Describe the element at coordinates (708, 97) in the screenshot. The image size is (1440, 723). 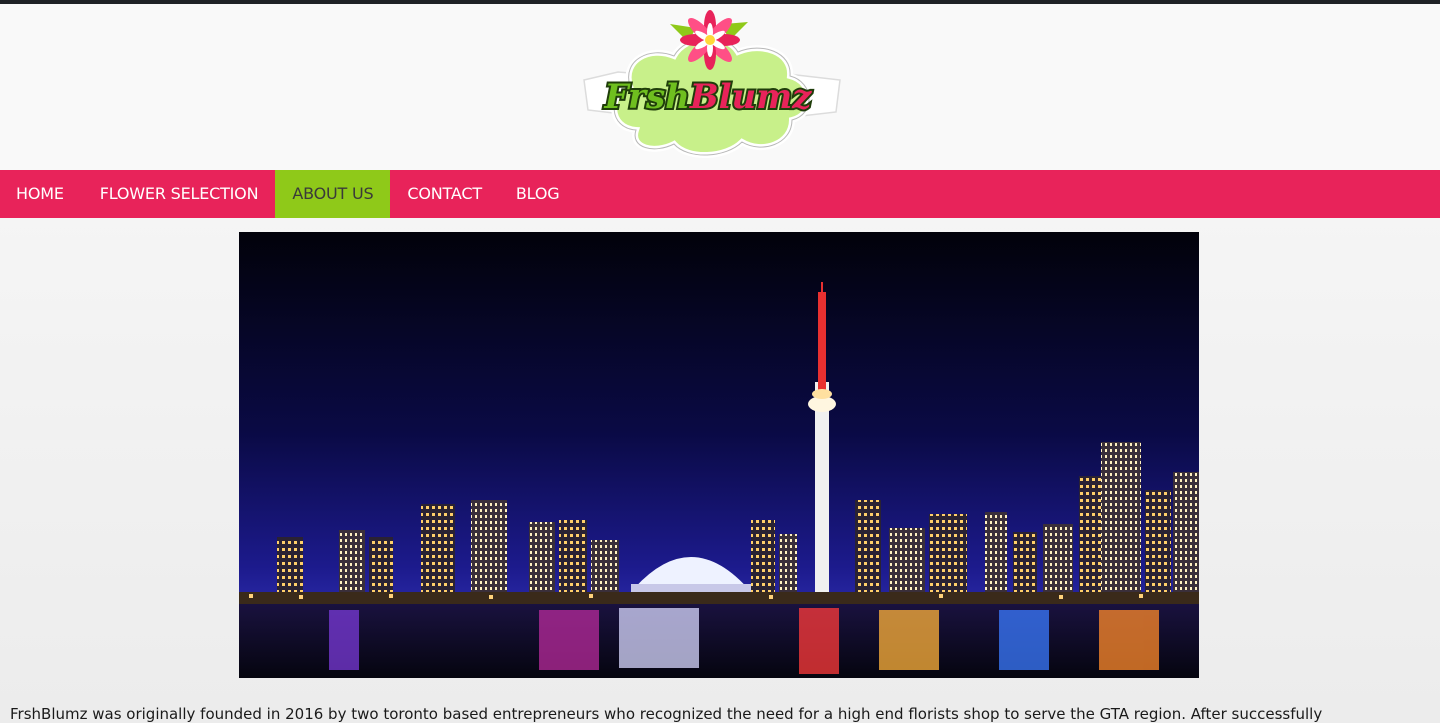
I see `svg-text: FrshBlumz` at that location.